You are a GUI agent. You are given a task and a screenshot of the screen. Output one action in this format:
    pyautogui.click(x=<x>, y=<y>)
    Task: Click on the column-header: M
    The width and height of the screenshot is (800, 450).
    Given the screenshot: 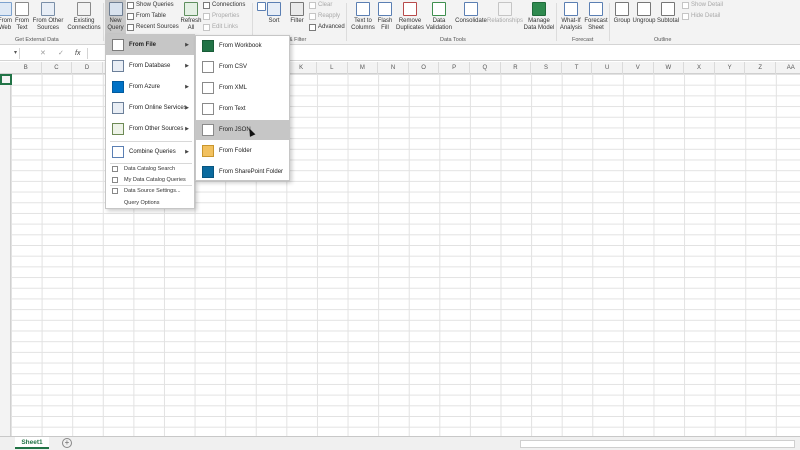 What is the action you would take?
    pyautogui.click(x=363, y=68)
    